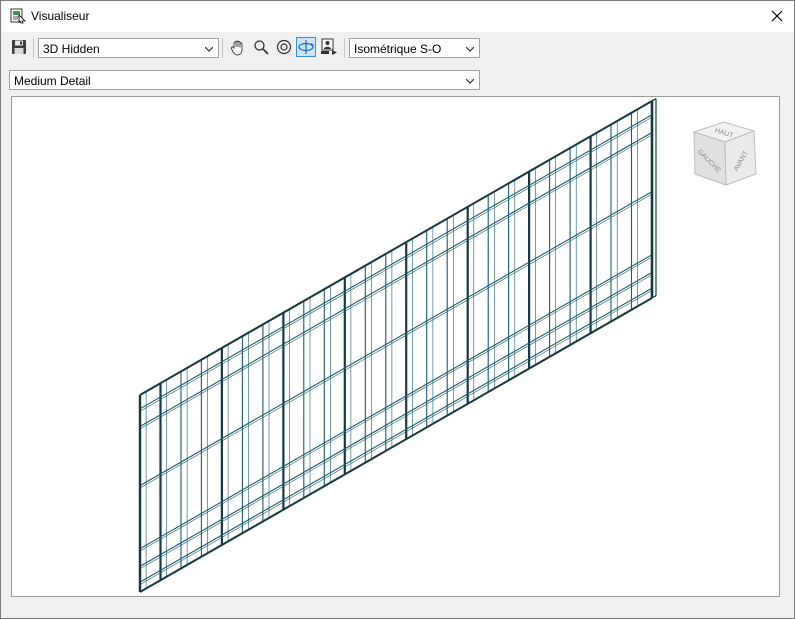 This screenshot has height=619, width=795. I want to click on save-button, so click(19, 47).